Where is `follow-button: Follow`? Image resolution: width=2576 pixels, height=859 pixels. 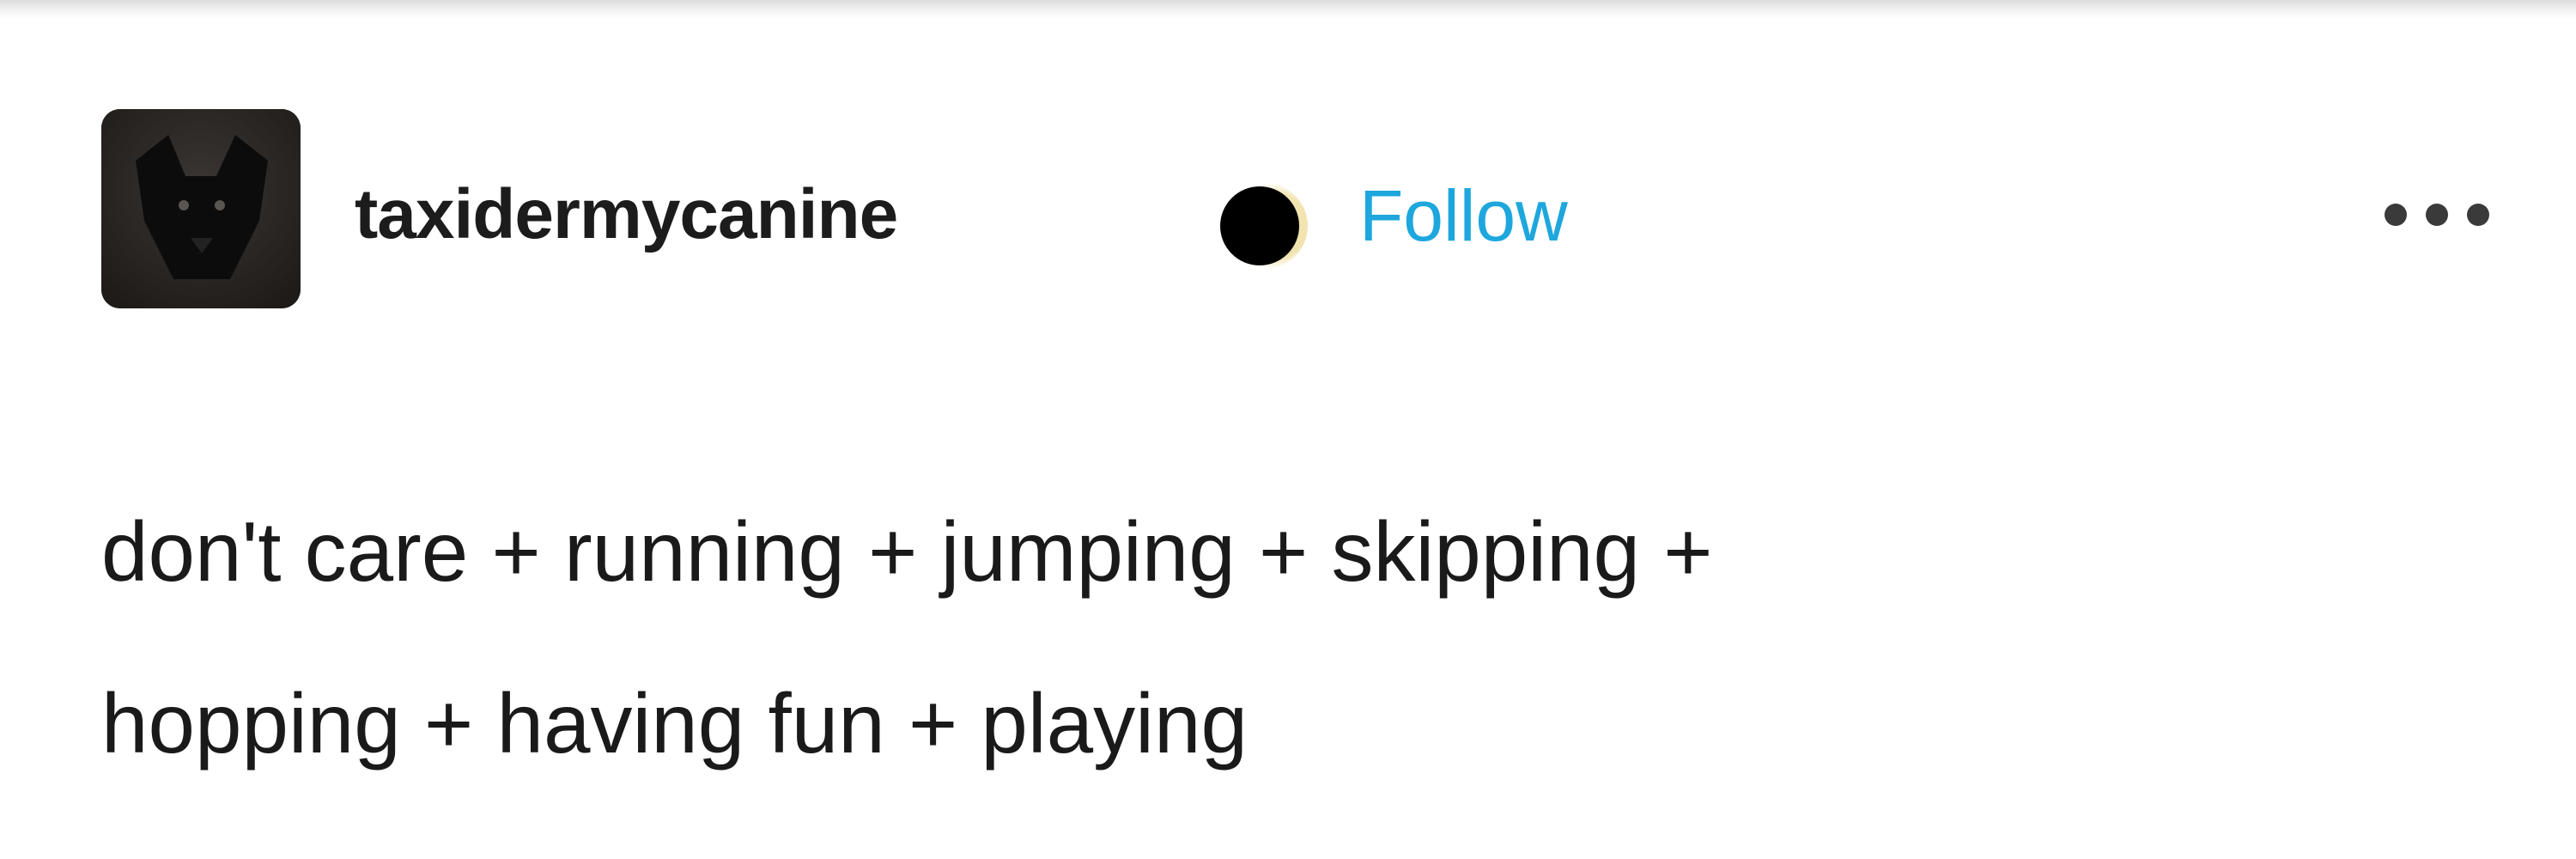
follow-button: Follow is located at coordinates (1463, 216).